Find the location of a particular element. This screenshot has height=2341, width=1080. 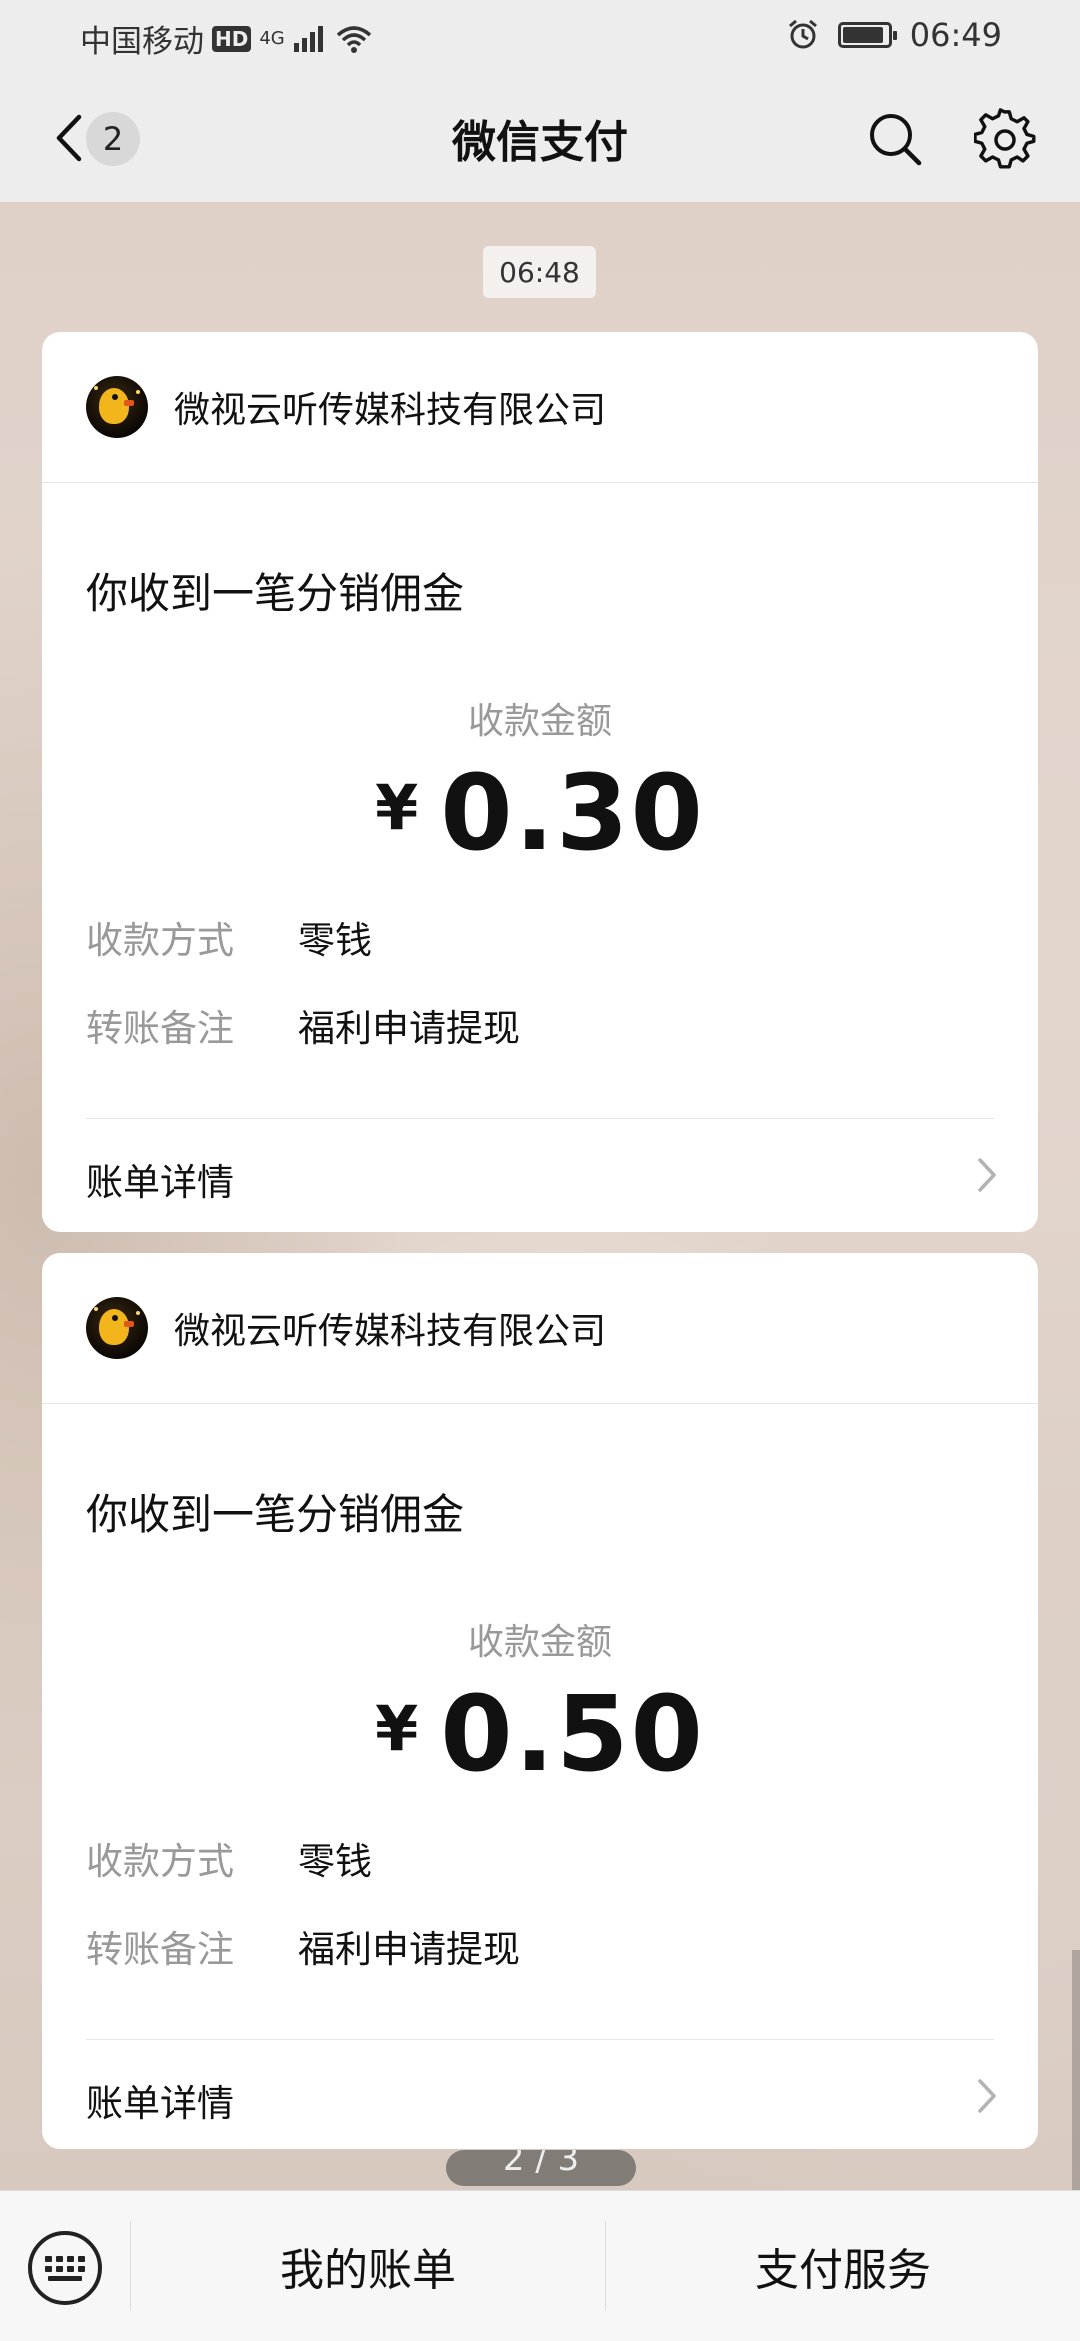

amount-value: 0.50 is located at coordinates (572, 1734).